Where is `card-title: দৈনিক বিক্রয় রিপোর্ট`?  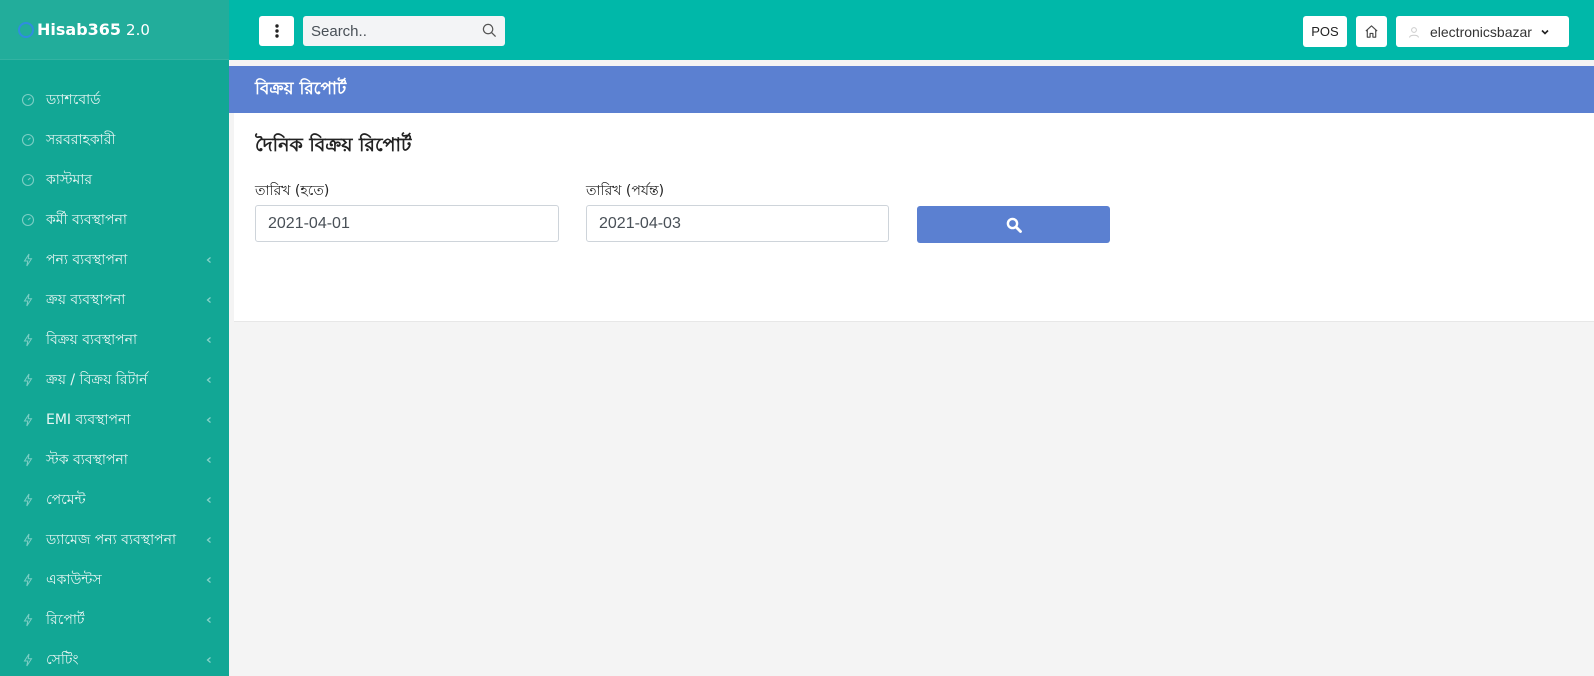 card-title: দৈনিক বিক্রয় রিপোর্ট is located at coordinates (333, 145).